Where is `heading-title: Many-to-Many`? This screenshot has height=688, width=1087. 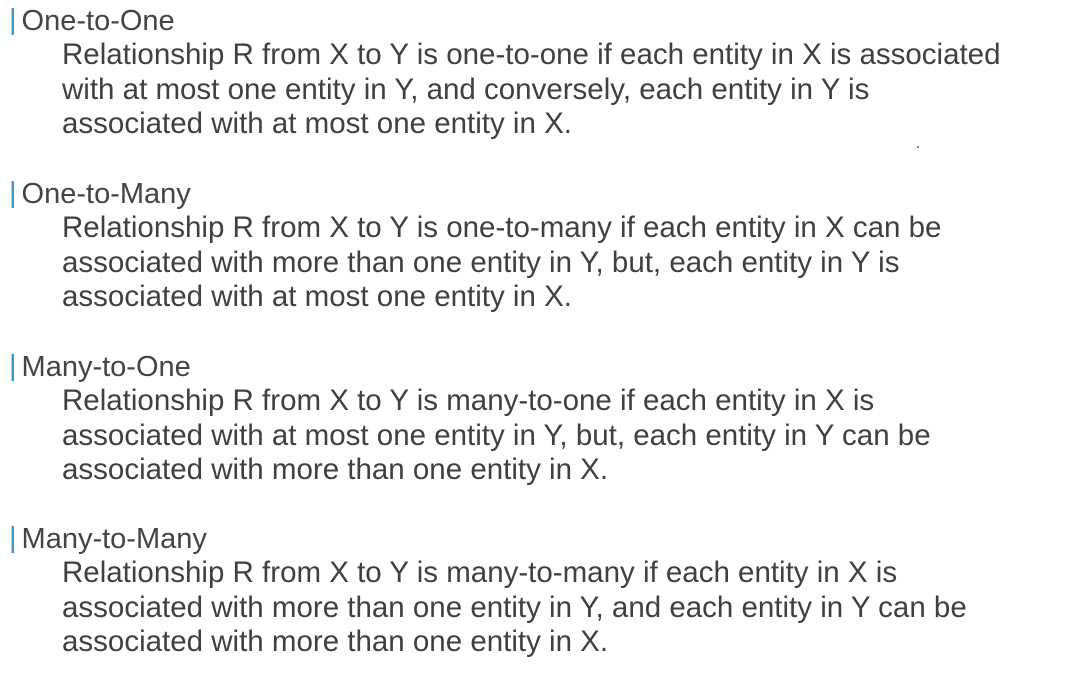
heading-title: Many-to-Many is located at coordinates (114, 539).